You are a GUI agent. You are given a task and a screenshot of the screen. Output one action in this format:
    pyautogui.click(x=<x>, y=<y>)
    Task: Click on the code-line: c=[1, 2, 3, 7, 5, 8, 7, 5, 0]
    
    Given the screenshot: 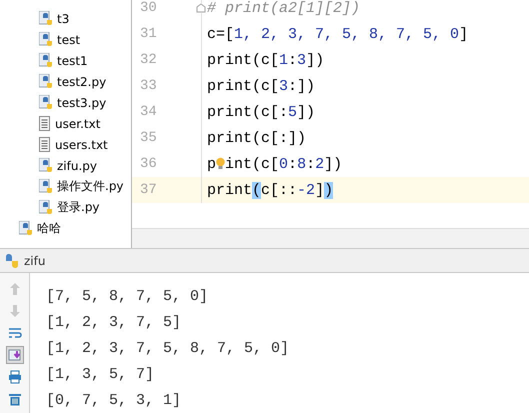 What is the action you would take?
    pyautogui.click(x=337, y=34)
    